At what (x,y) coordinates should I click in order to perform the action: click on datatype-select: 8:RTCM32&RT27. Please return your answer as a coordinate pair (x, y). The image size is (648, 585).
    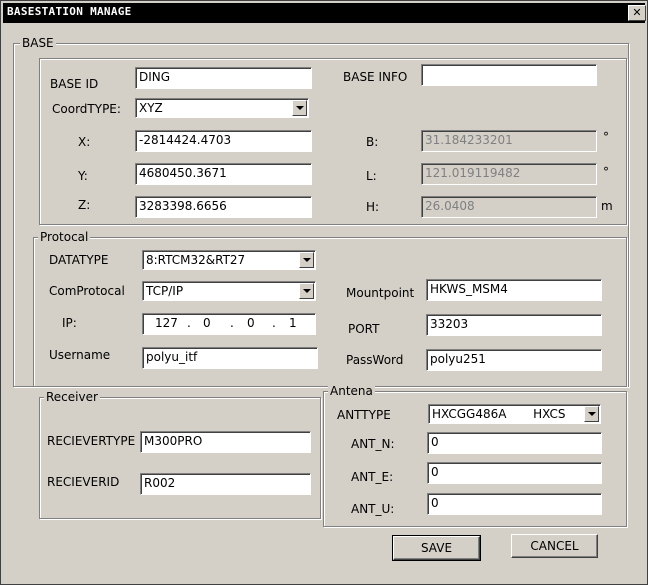
    Looking at the image, I should click on (229, 260).